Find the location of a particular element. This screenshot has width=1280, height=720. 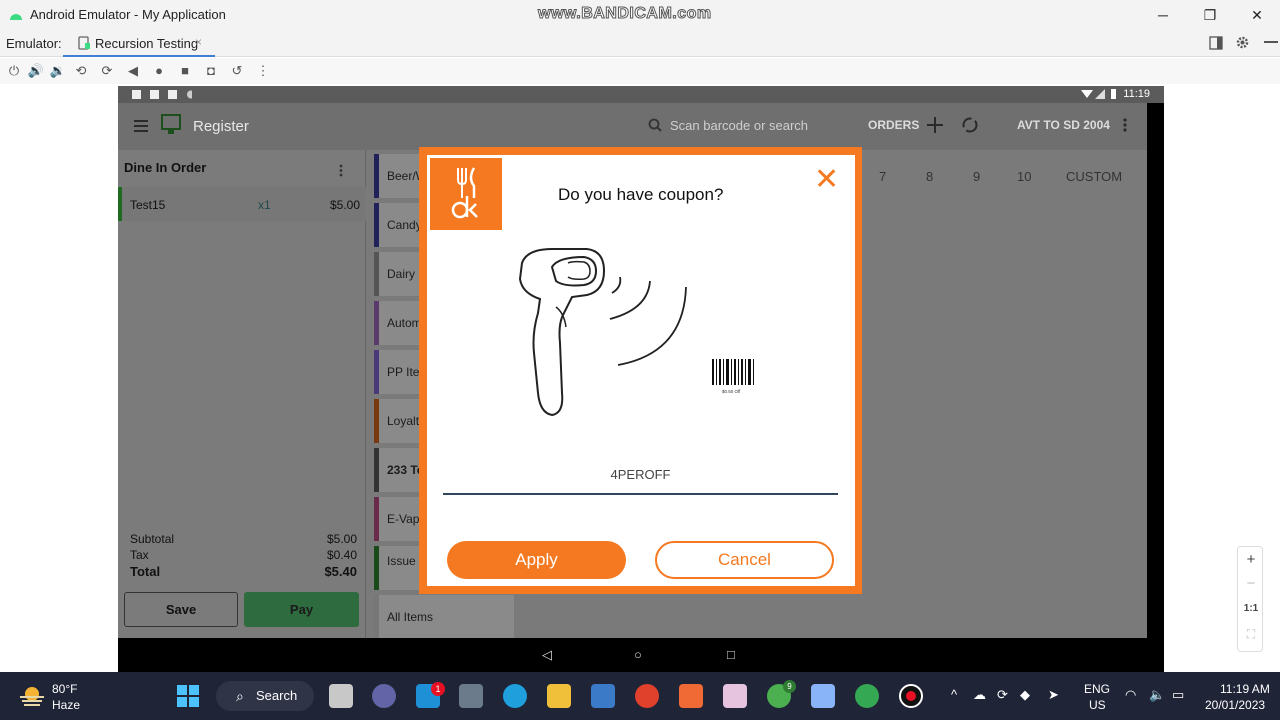

coupon-code-input is located at coordinates (640, 475).